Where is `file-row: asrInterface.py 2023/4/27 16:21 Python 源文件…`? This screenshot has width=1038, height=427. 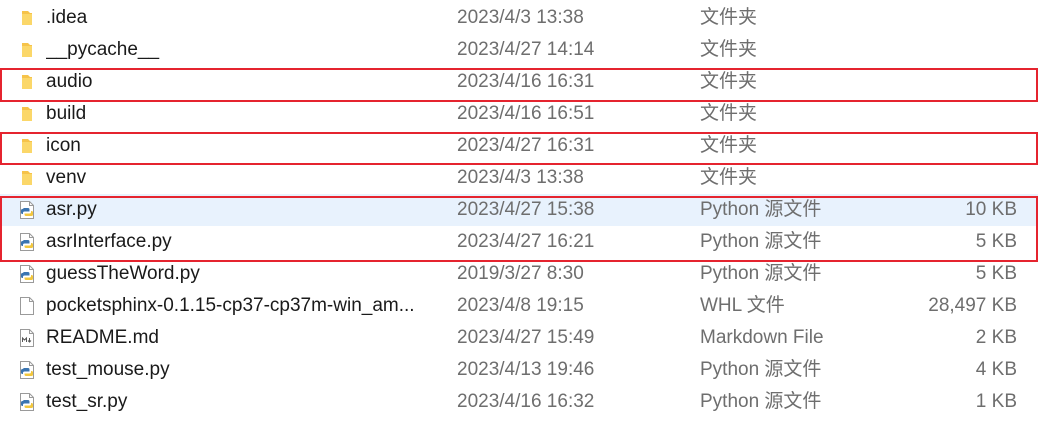 file-row: asrInterface.py 2023/4/27 16:21 Python 源文件… is located at coordinates (519, 242).